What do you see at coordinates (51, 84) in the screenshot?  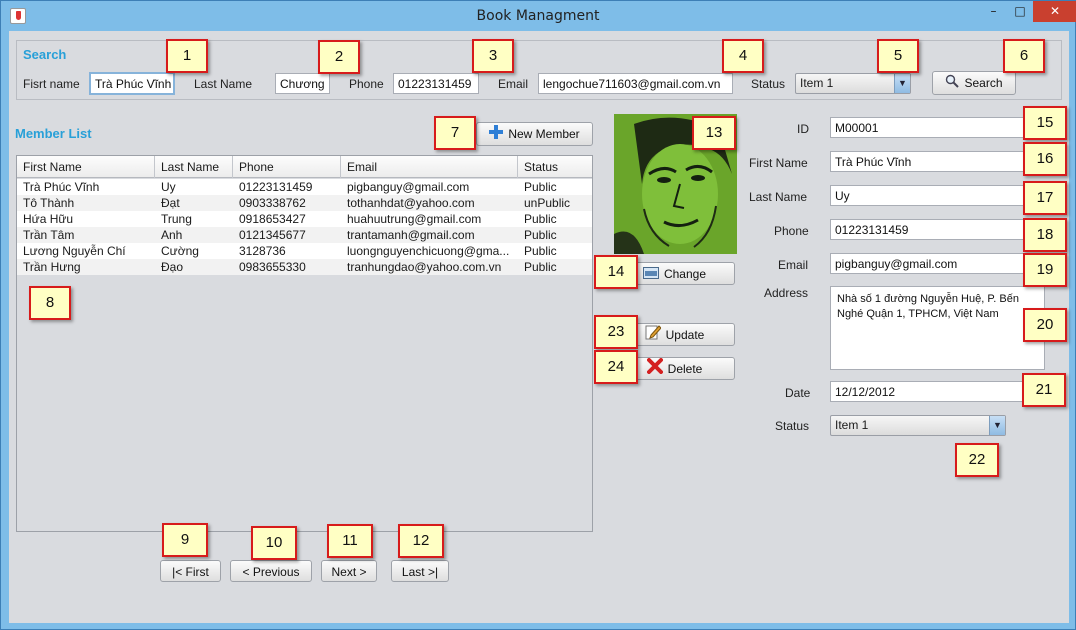 I see `search-first-name-label: Fisrt name` at bounding box center [51, 84].